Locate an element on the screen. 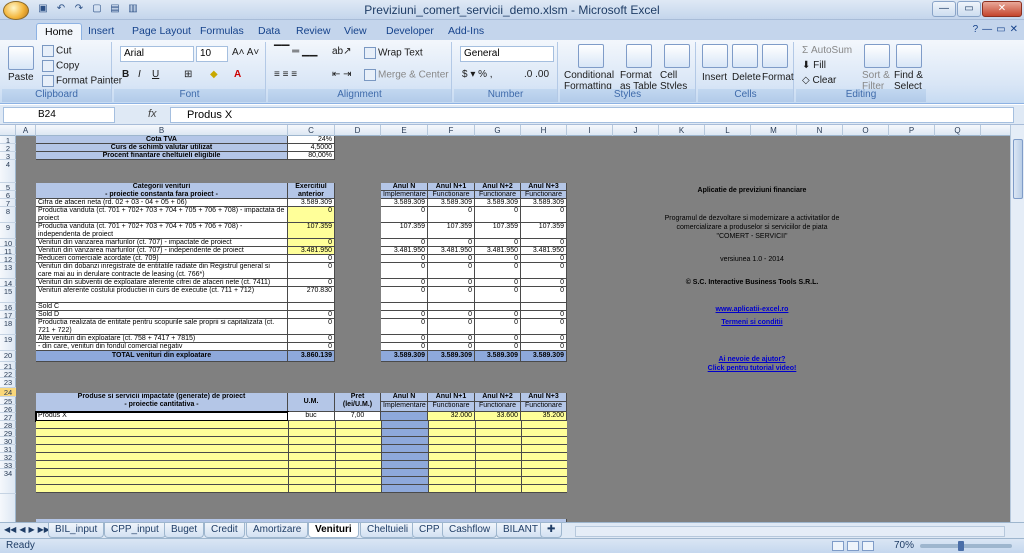  next-sheet-icon: ▶ is located at coordinates (31, 529).